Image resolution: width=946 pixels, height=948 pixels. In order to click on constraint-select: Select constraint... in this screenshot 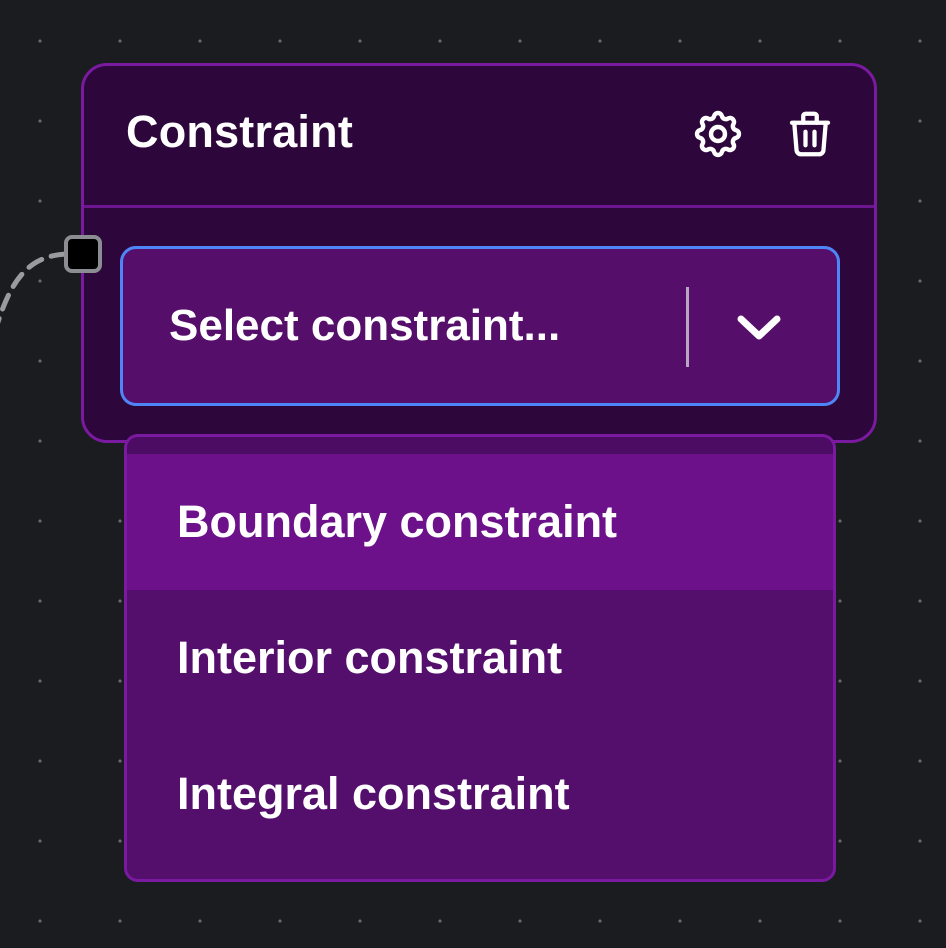, I will do `click(480, 326)`.